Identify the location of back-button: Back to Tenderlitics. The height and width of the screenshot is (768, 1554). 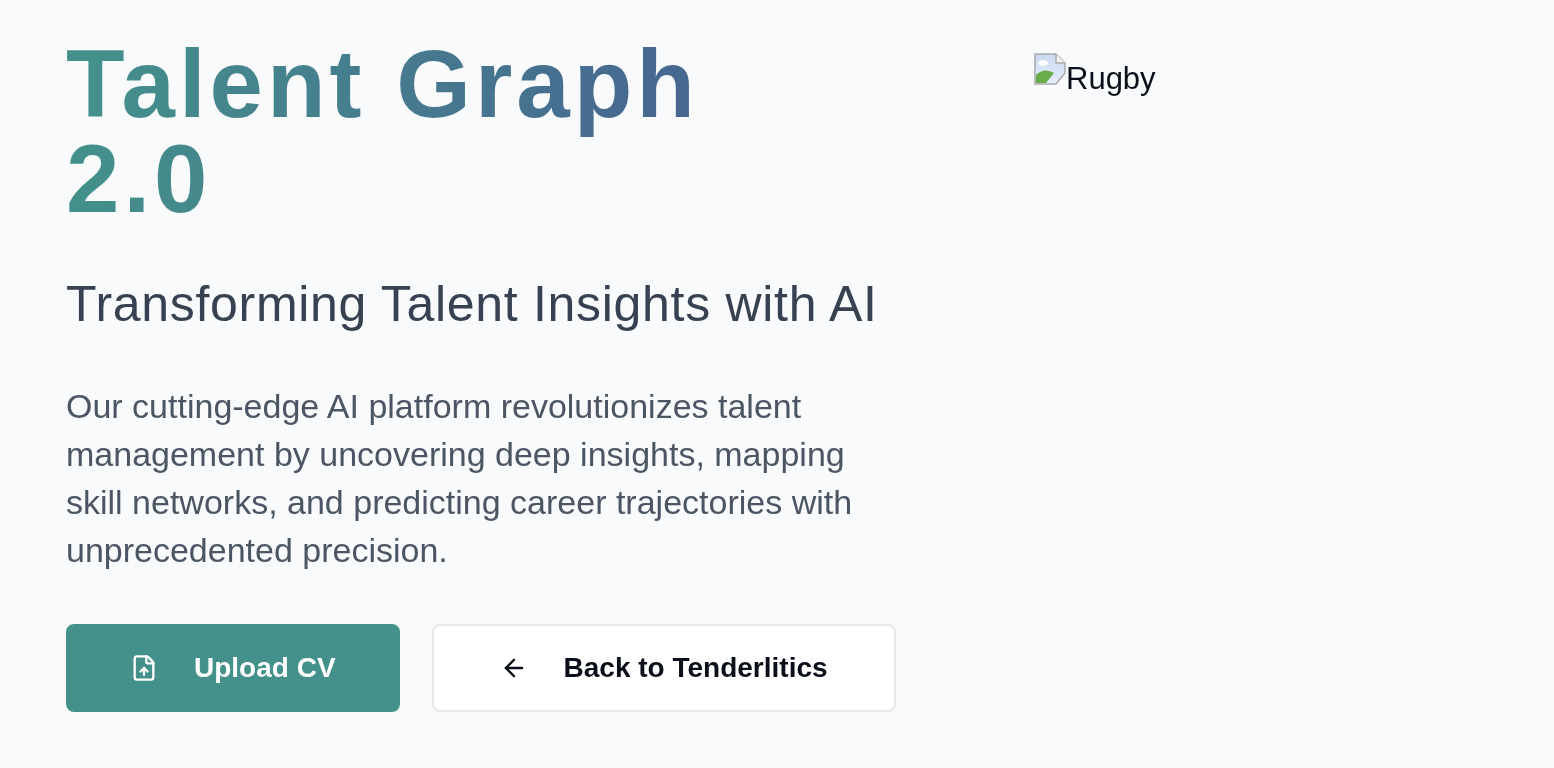
(663, 668).